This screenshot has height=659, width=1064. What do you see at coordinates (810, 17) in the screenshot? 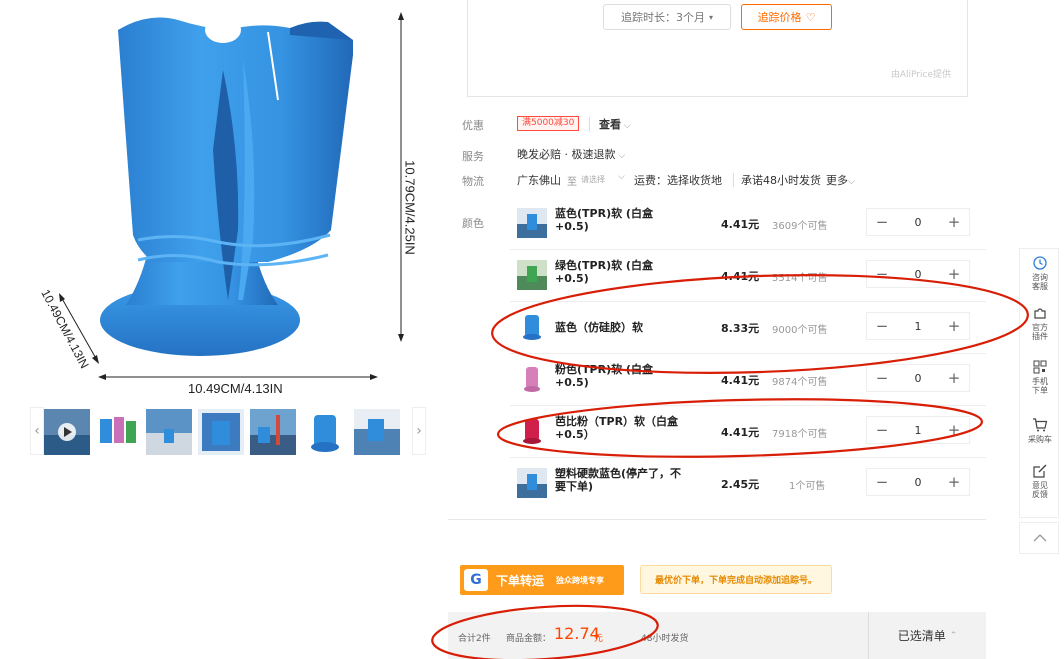
I see `heart-icon: ♡` at bounding box center [810, 17].